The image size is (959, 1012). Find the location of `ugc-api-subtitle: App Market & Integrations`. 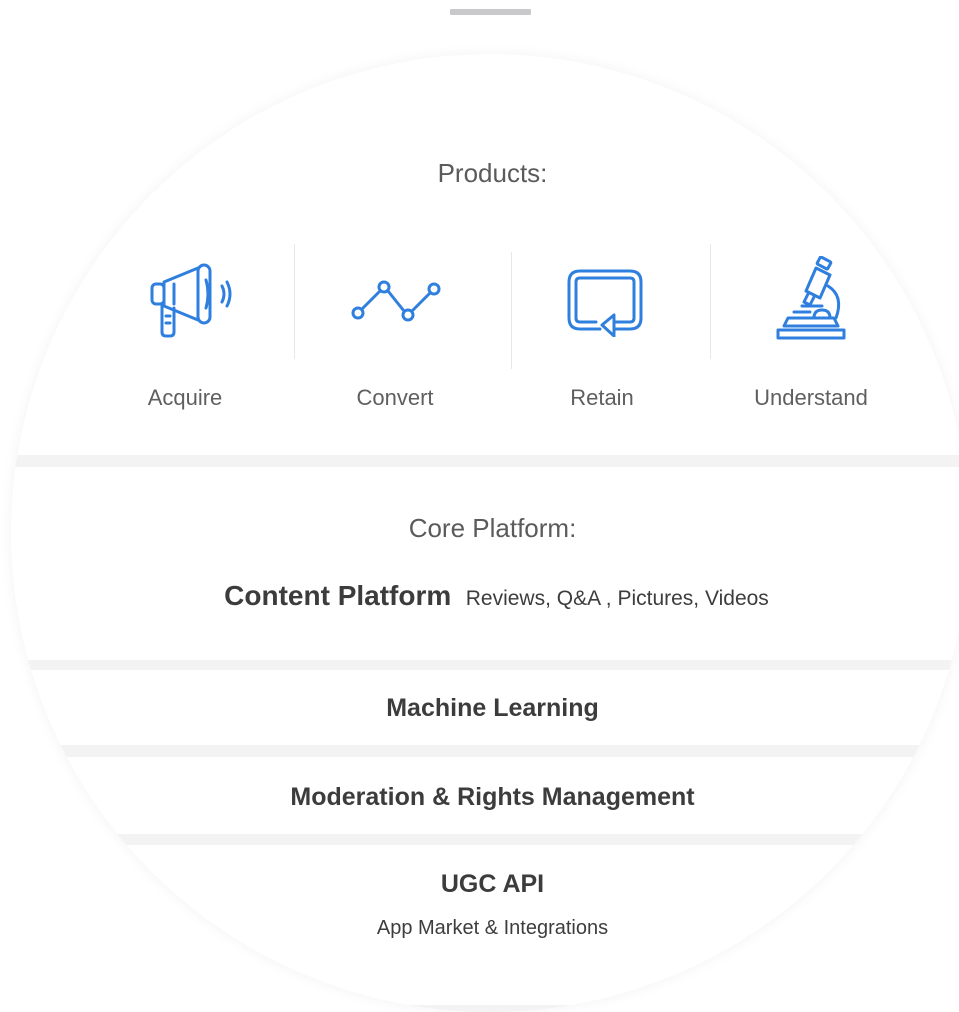

ugc-api-subtitle: App Market & Integrations is located at coordinates (492, 928).